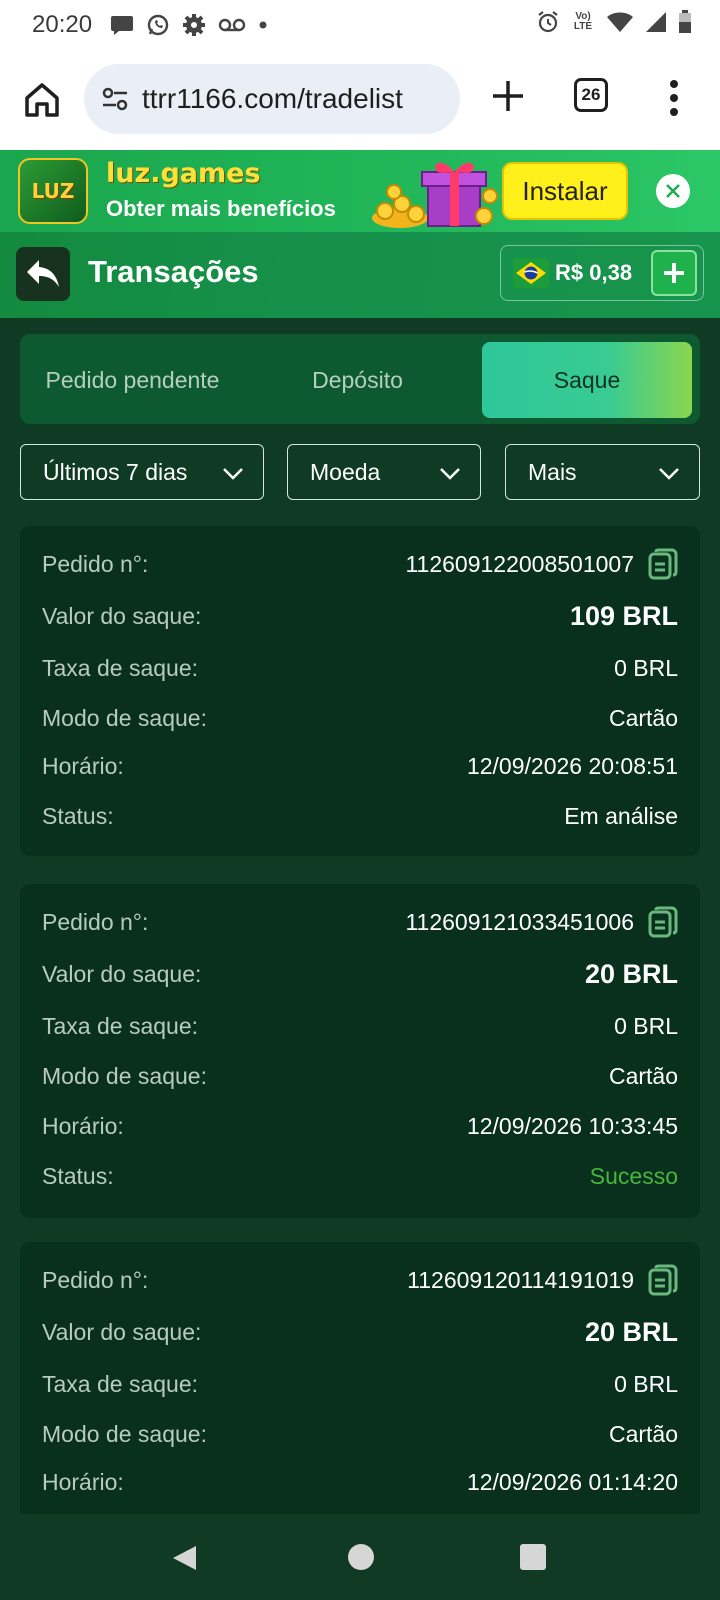  I want to click on tab-switcher-button: 26, so click(591, 95).